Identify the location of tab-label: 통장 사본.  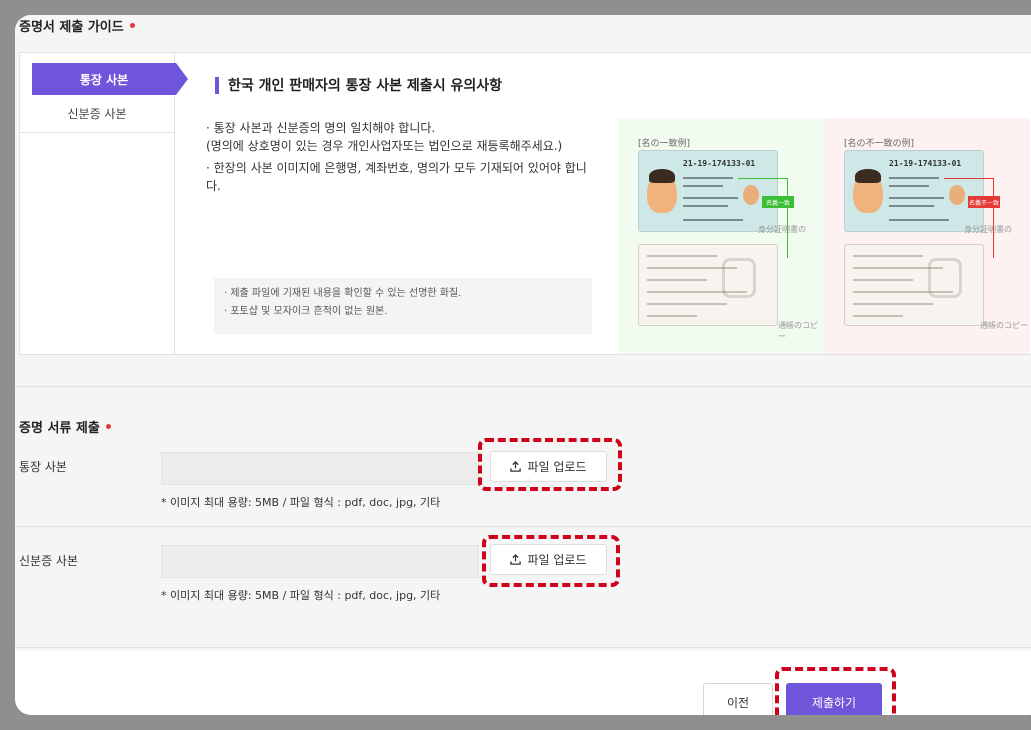
(104, 79).